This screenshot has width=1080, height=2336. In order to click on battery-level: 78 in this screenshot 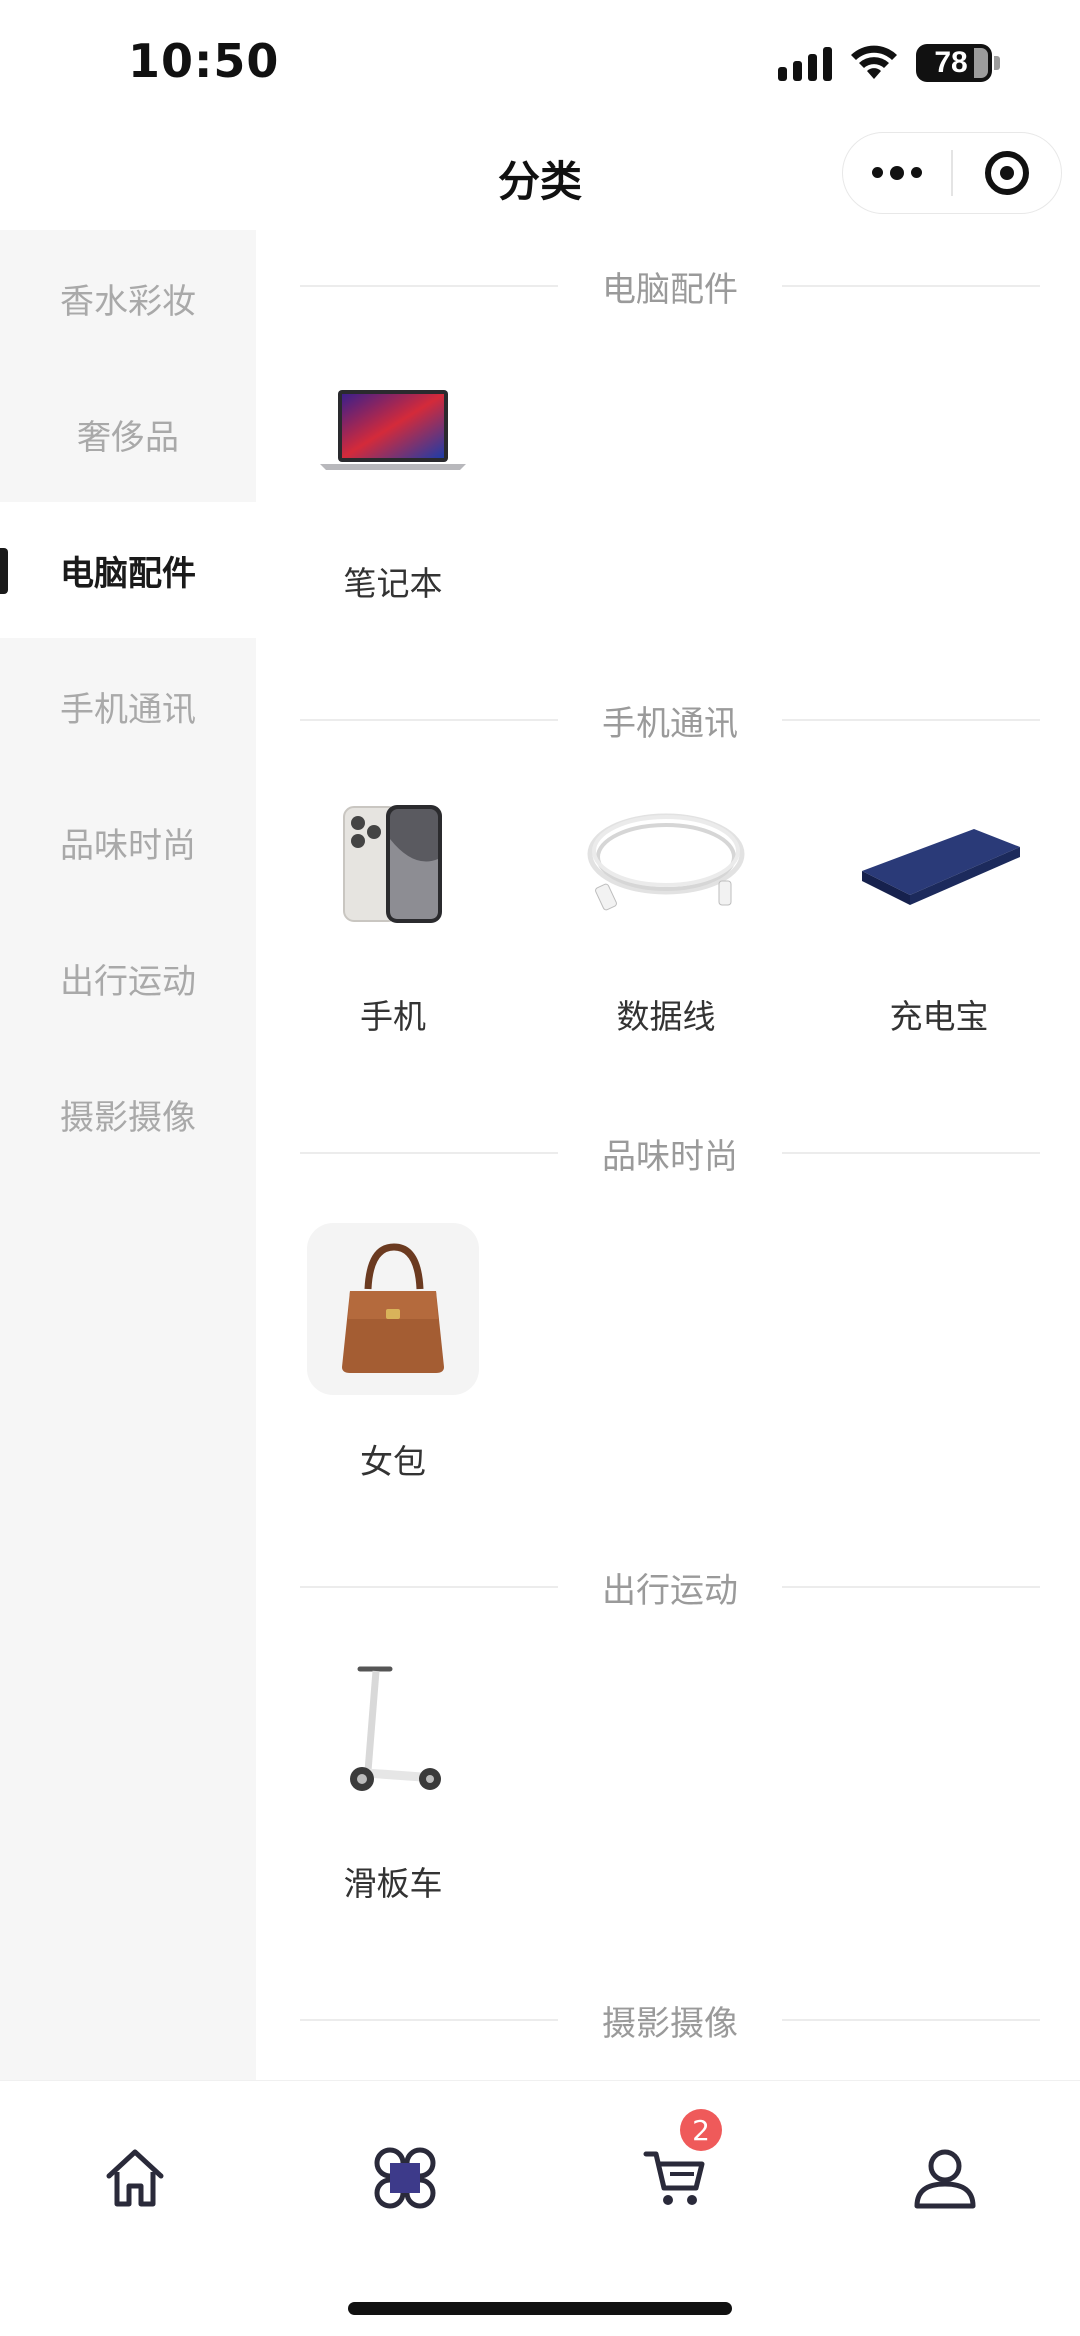, I will do `click(951, 62)`.